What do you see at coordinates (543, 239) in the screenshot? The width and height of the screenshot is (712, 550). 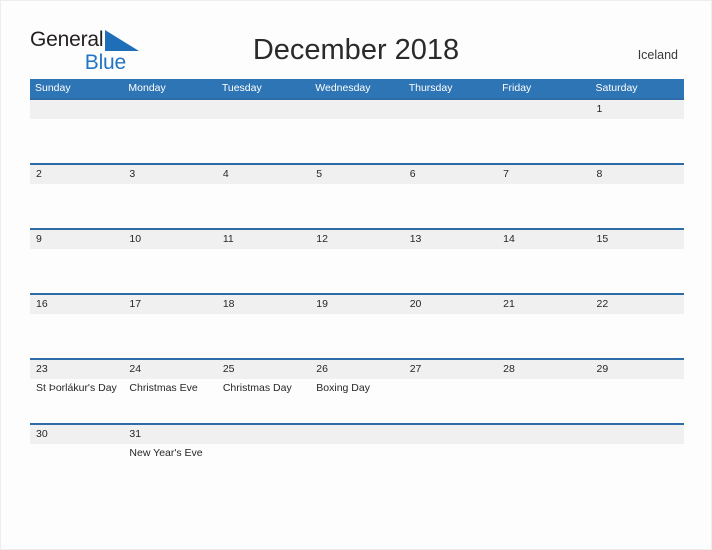 I see `day-number: 14` at bounding box center [543, 239].